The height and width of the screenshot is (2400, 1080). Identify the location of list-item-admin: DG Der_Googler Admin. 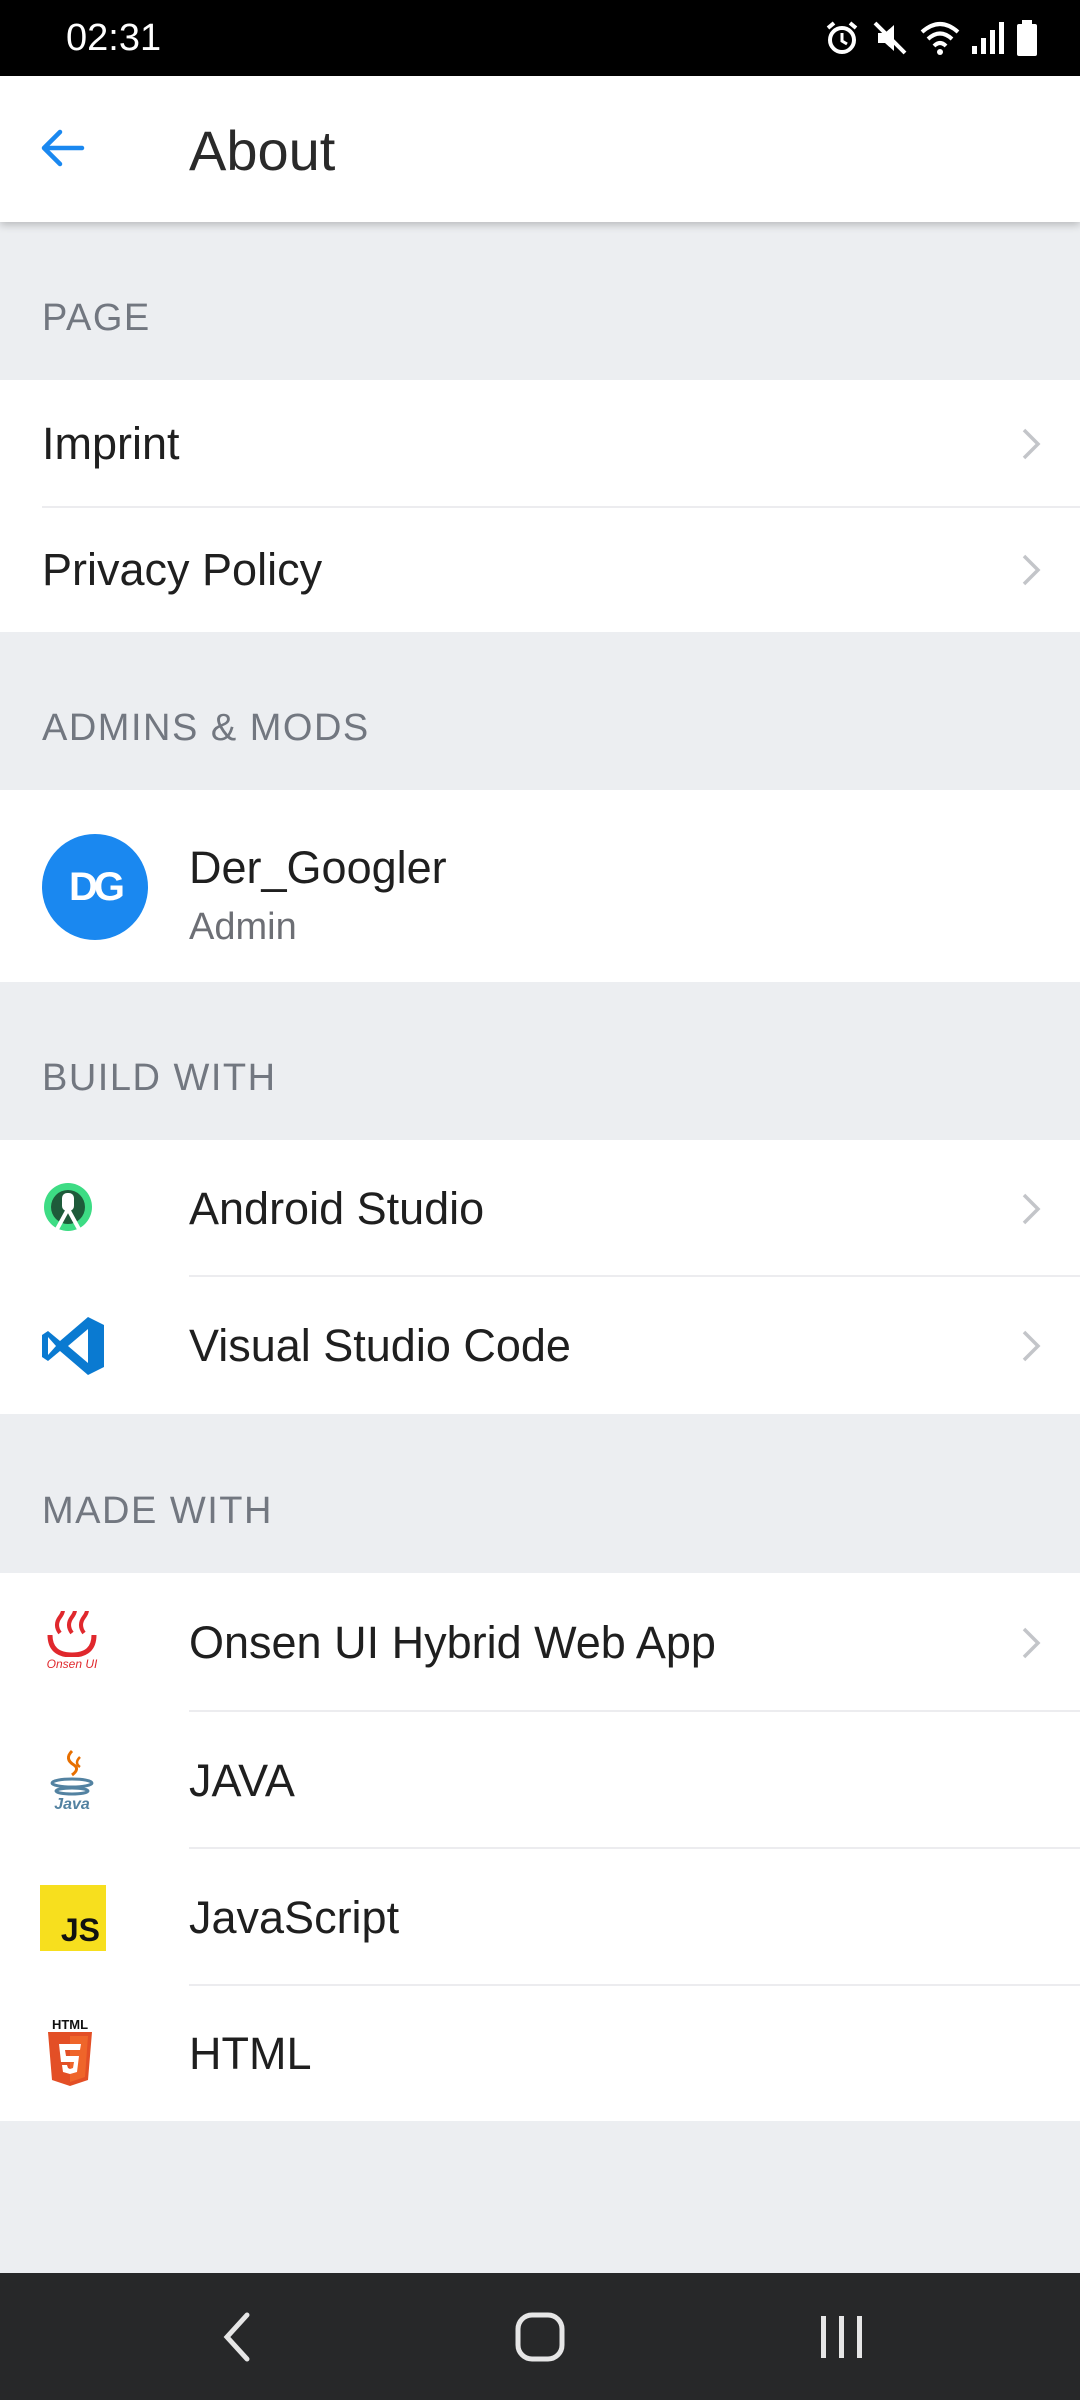
(540, 886).